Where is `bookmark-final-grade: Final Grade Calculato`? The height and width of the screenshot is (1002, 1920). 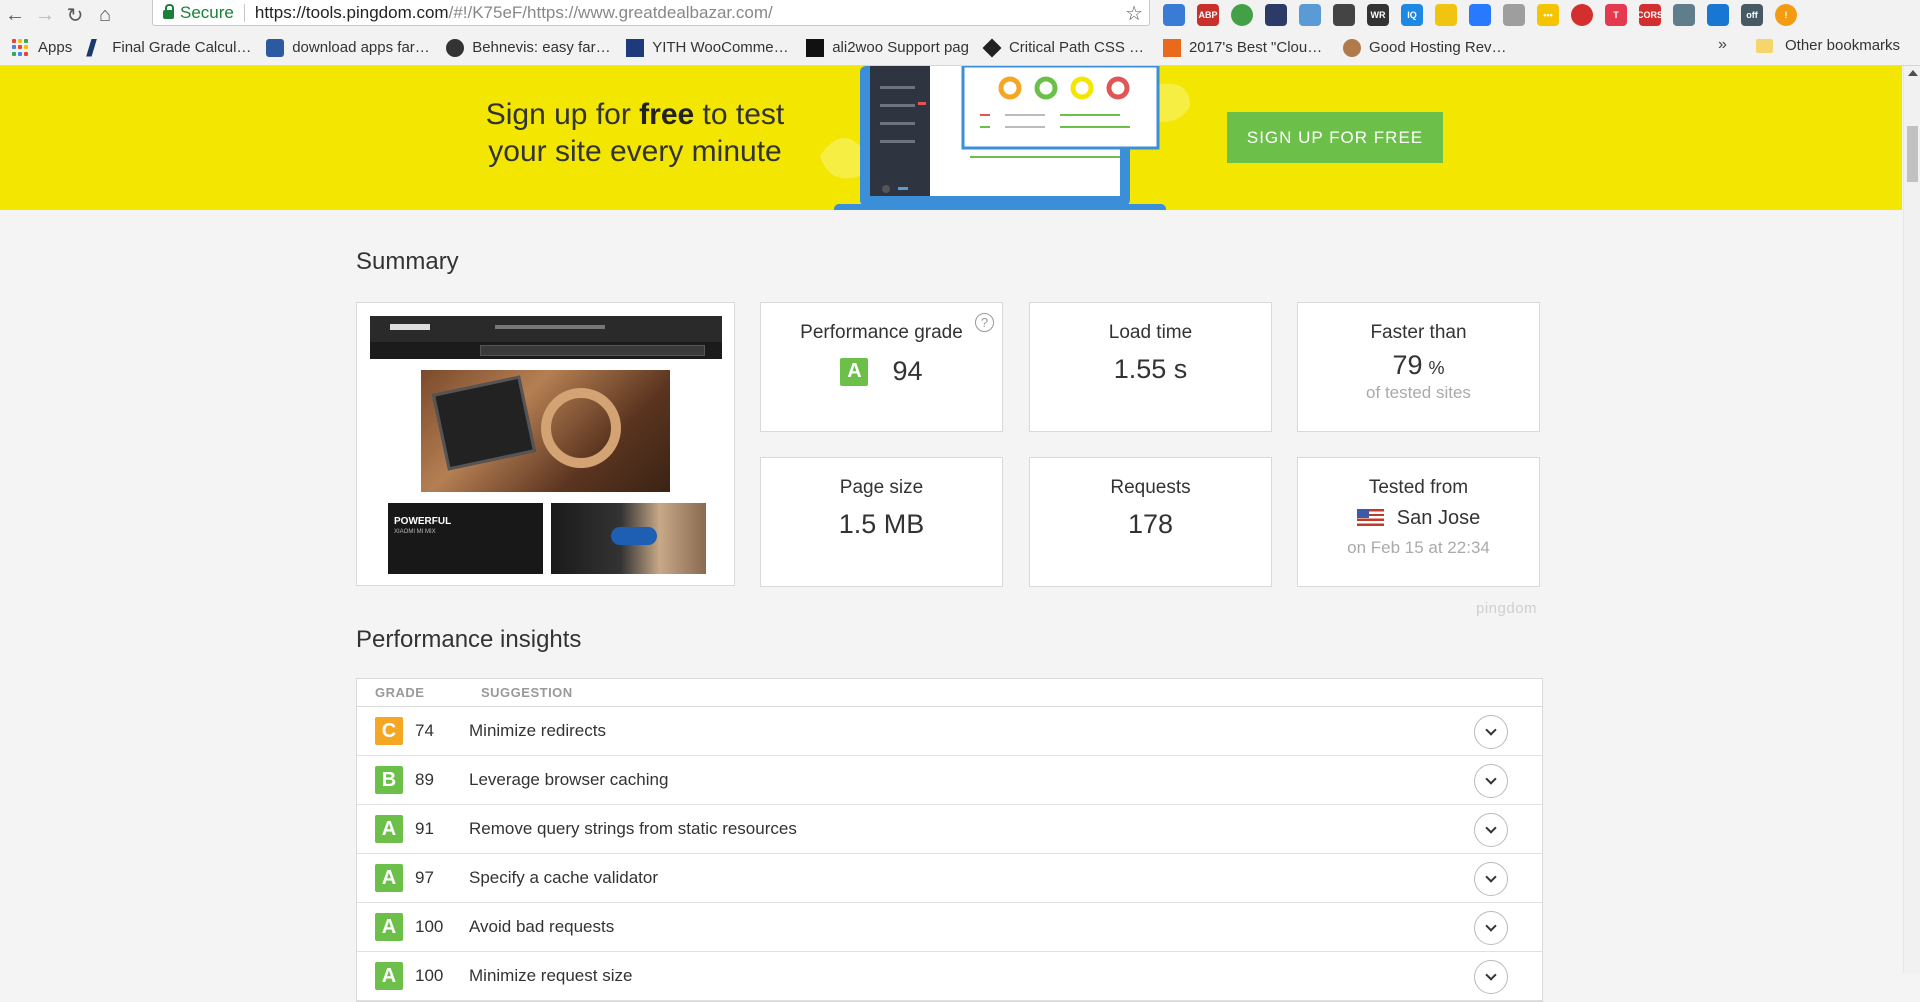 bookmark-final-grade: Final Grade Calculato is located at coordinates (169, 48).